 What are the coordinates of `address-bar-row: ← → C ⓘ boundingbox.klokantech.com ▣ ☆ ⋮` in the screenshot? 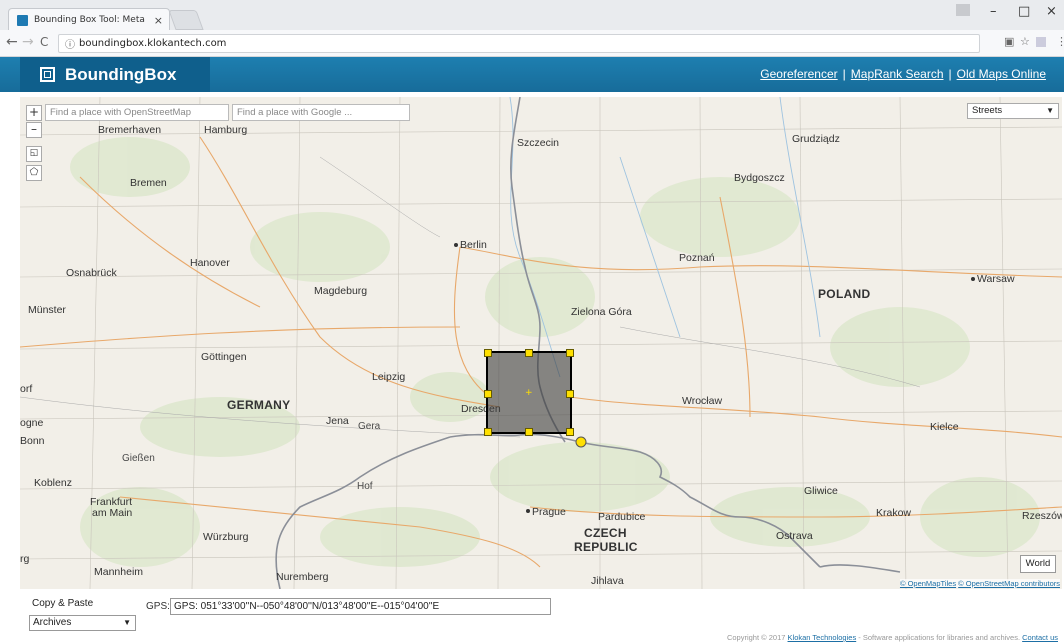 It's located at (532, 43).